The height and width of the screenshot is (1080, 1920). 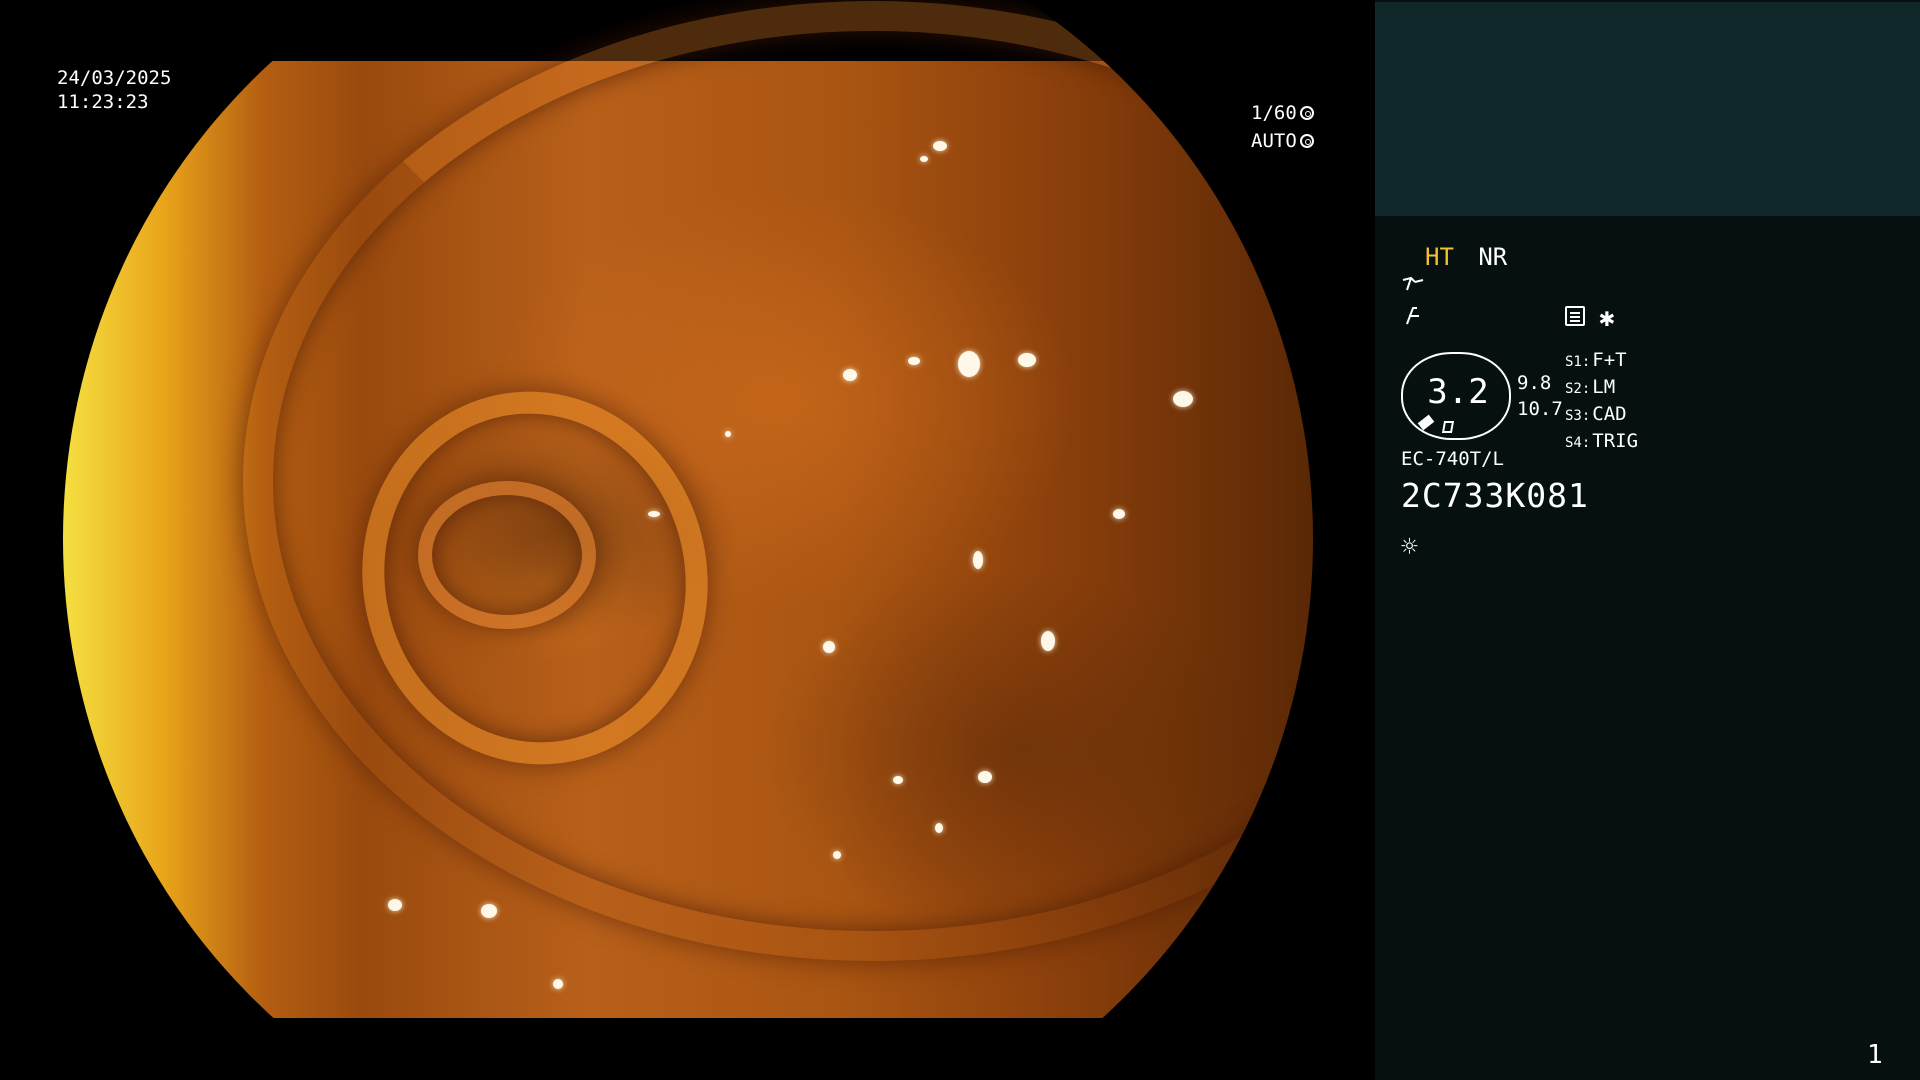 I want to click on switch-key: S4:, so click(x=1578, y=443).